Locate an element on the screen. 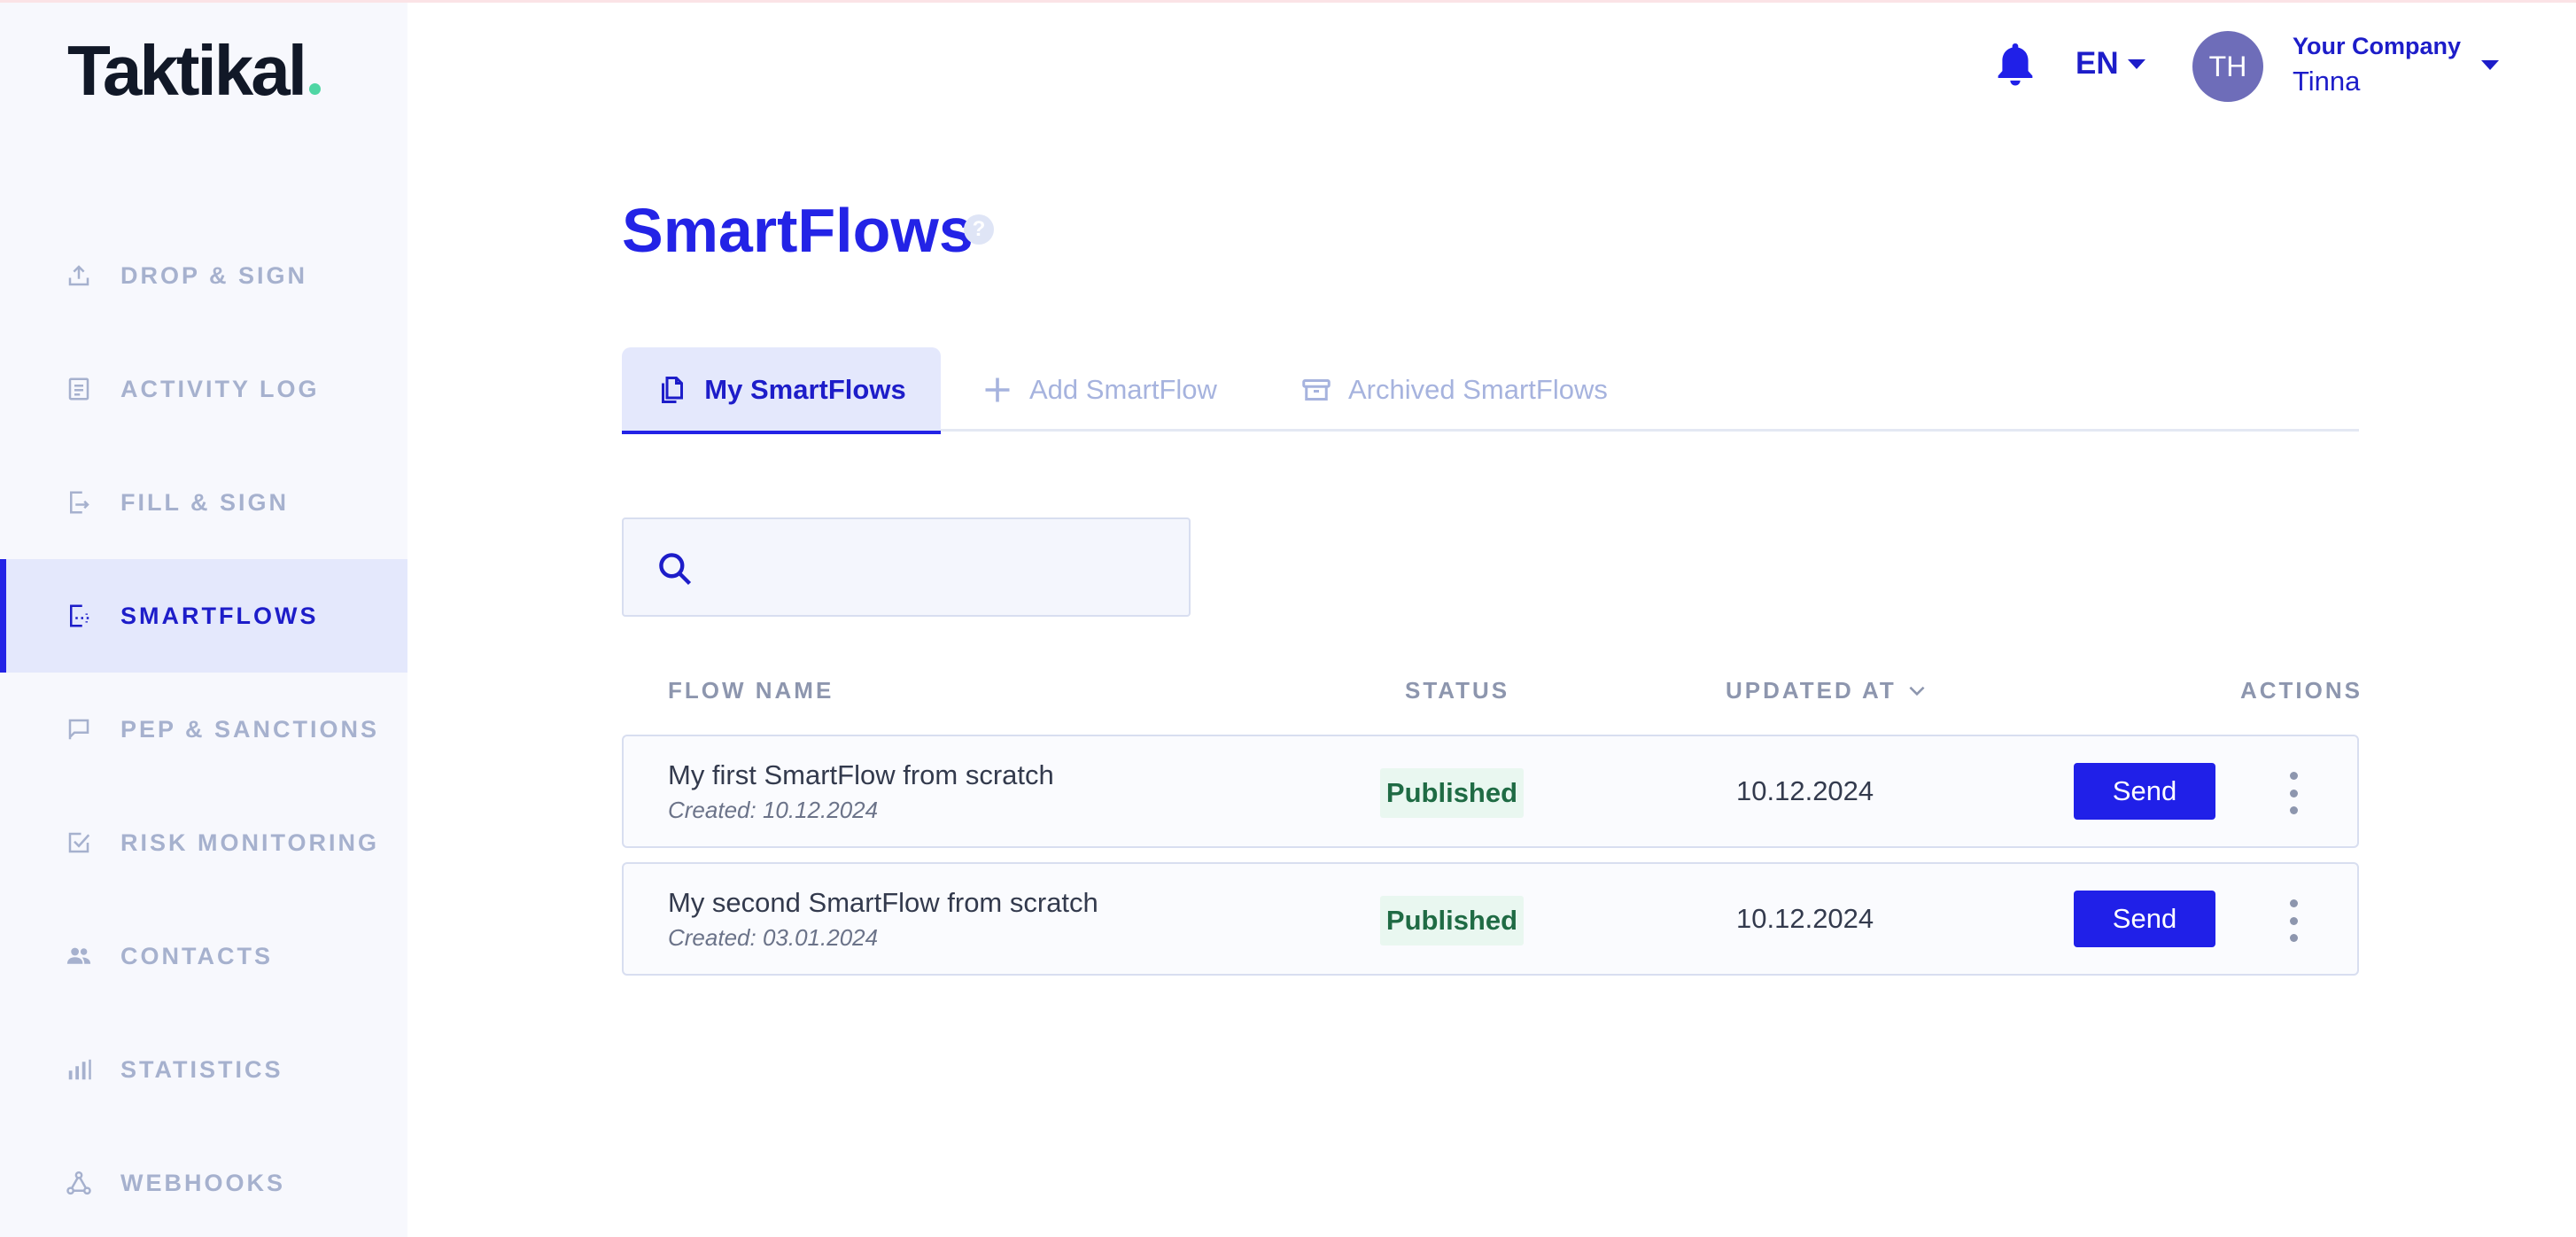 The height and width of the screenshot is (1237, 2576). smartflow-icon is located at coordinates (79, 616).